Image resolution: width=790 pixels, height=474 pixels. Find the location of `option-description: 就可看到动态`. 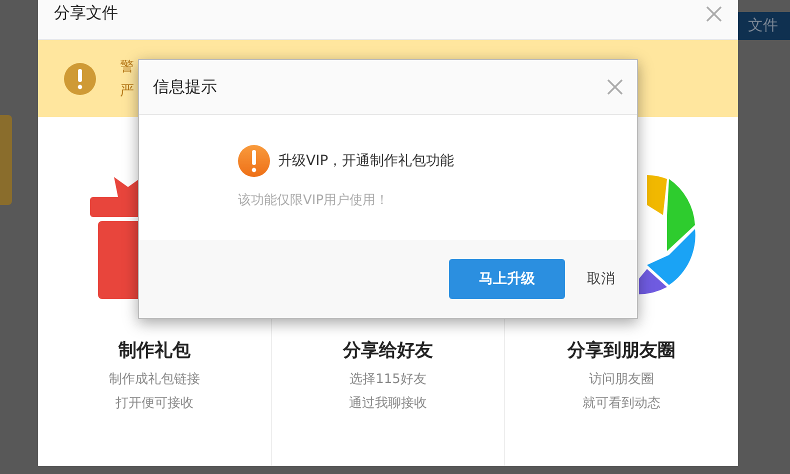

option-description: 就可看到动态 is located at coordinates (621, 404).